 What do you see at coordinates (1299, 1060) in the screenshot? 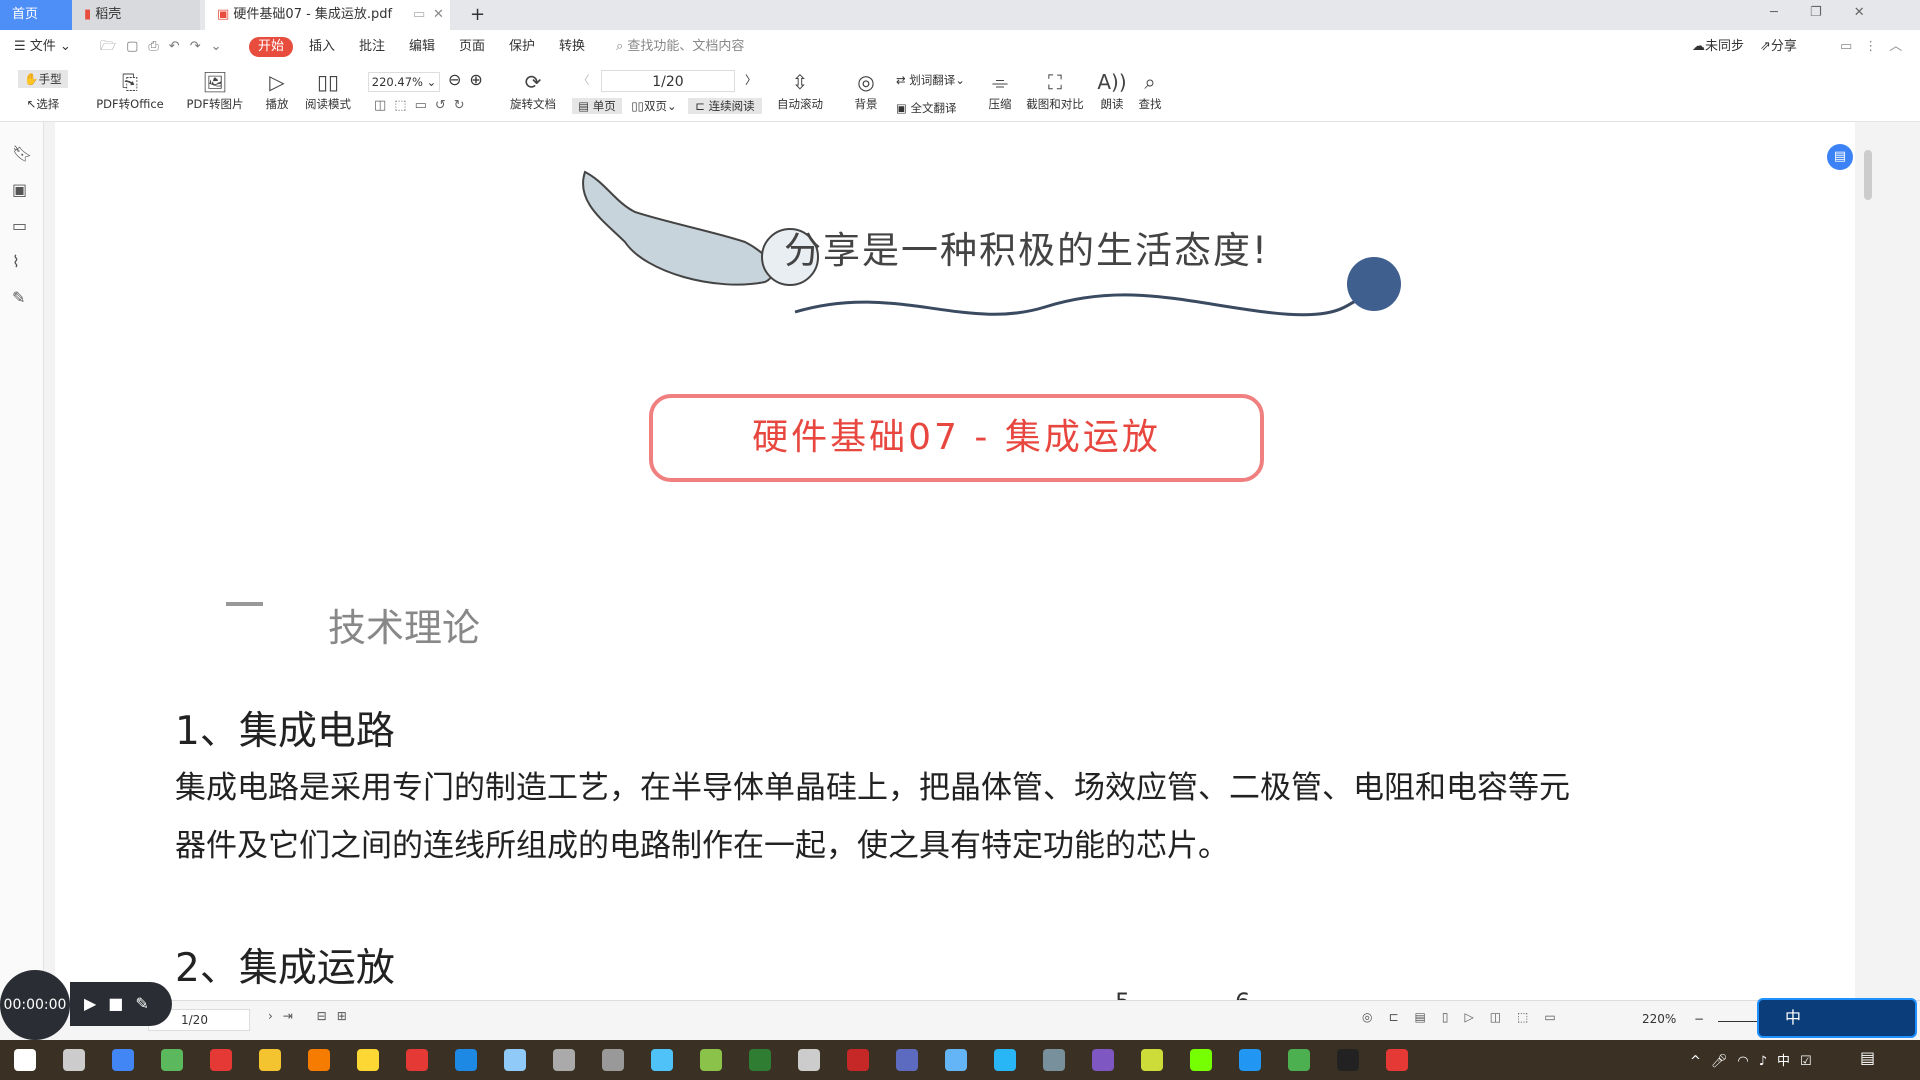
I see `wechat-icon` at bounding box center [1299, 1060].